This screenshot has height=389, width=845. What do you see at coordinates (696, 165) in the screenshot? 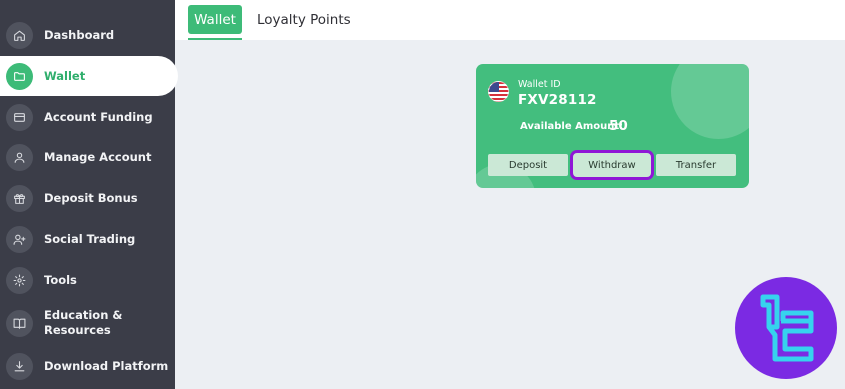
I see `transfer-button: Transfer` at bounding box center [696, 165].